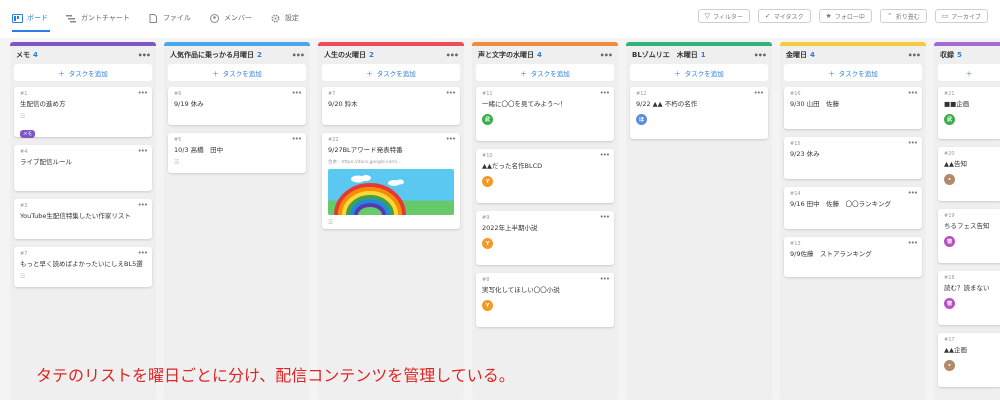 The height and width of the screenshot is (400, 1000). What do you see at coordinates (83, 219) in the screenshot?
I see `task-card: ••• #3 YouTube生配信特集したい作家リスト` at bounding box center [83, 219].